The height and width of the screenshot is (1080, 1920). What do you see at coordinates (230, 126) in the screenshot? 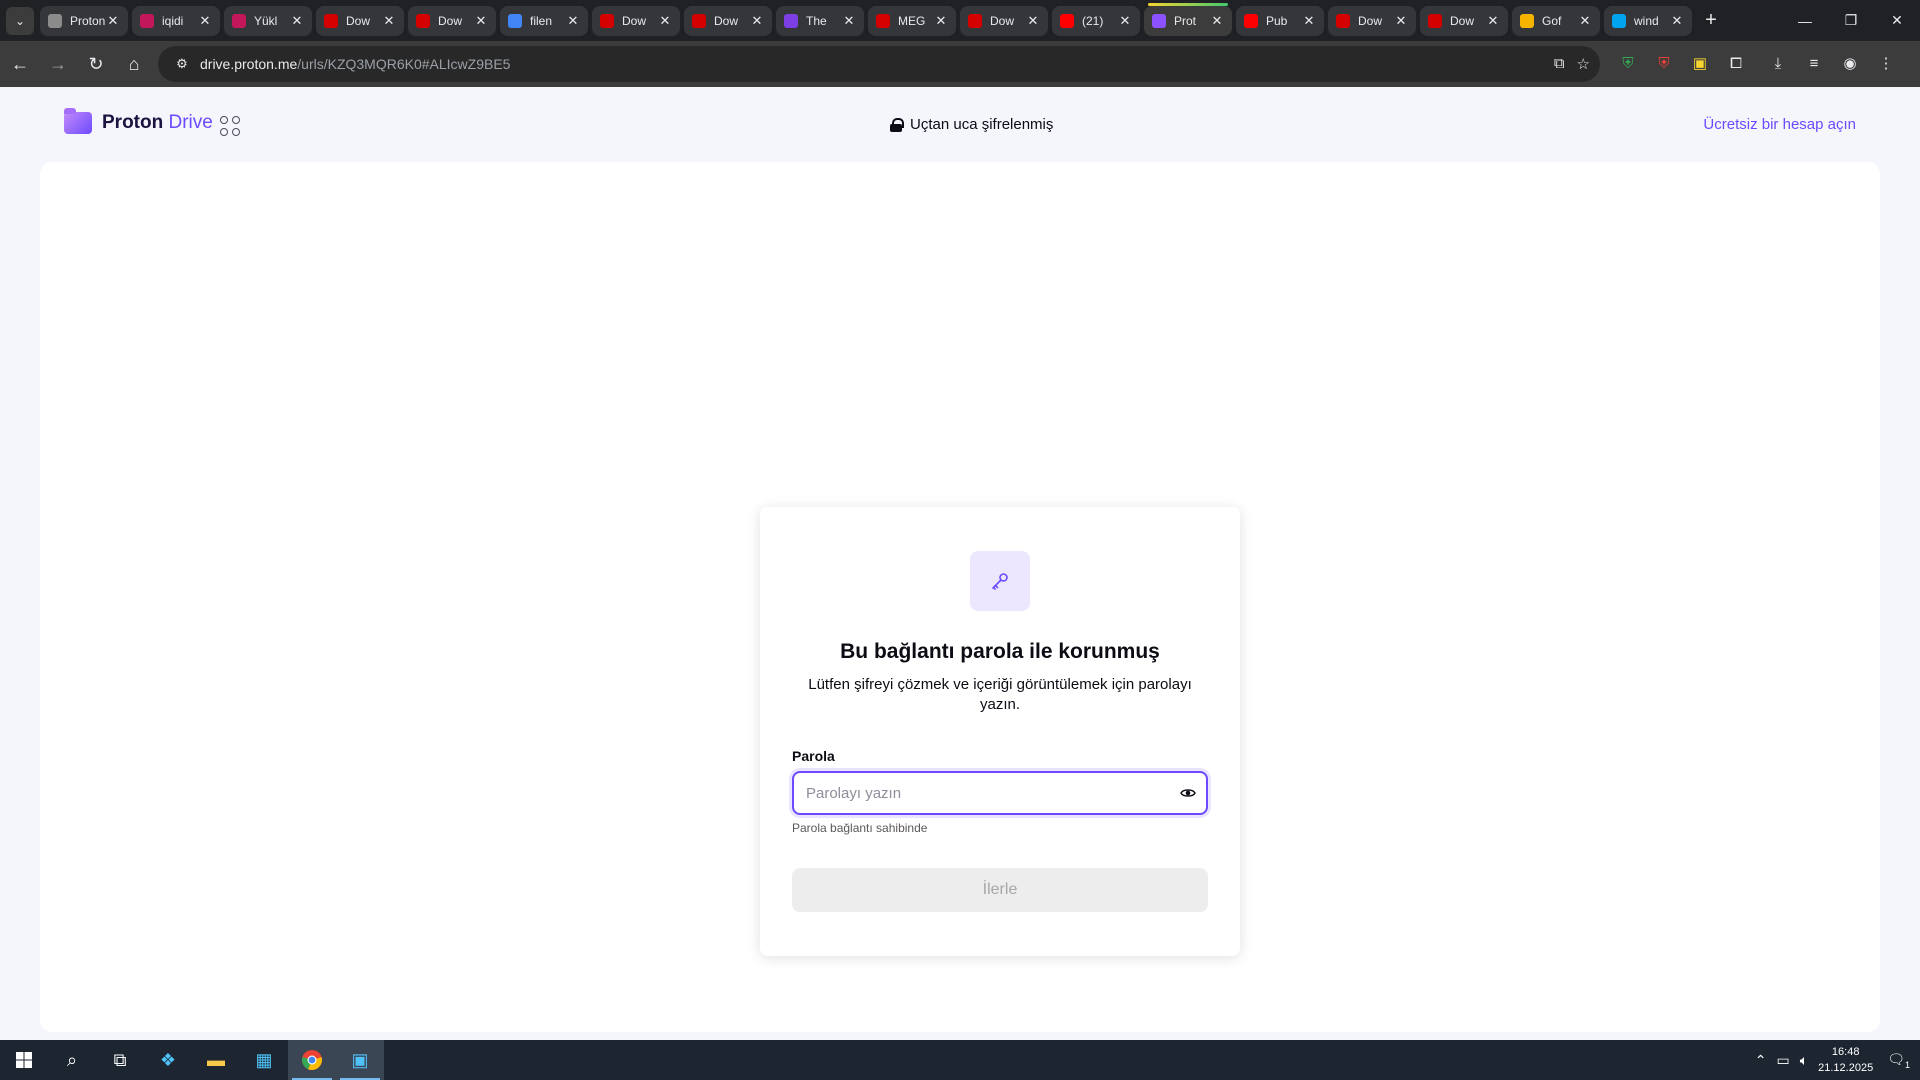
I see `apps-grid-icon` at bounding box center [230, 126].